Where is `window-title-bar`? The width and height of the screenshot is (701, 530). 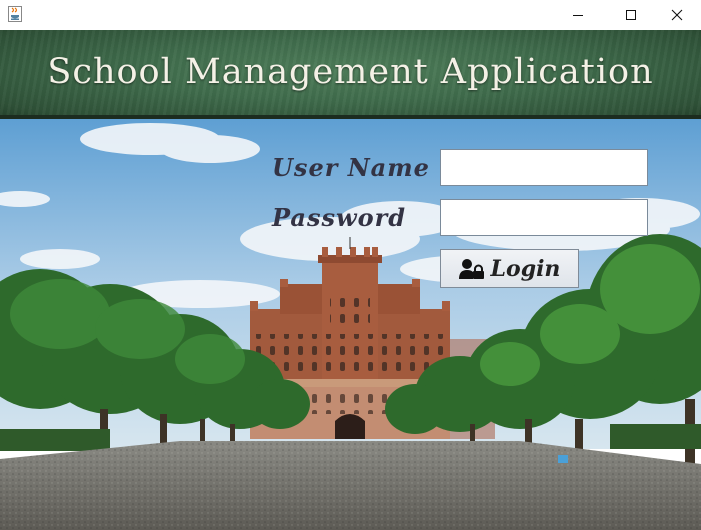 window-title-bar is located at coordinates (350, 15).